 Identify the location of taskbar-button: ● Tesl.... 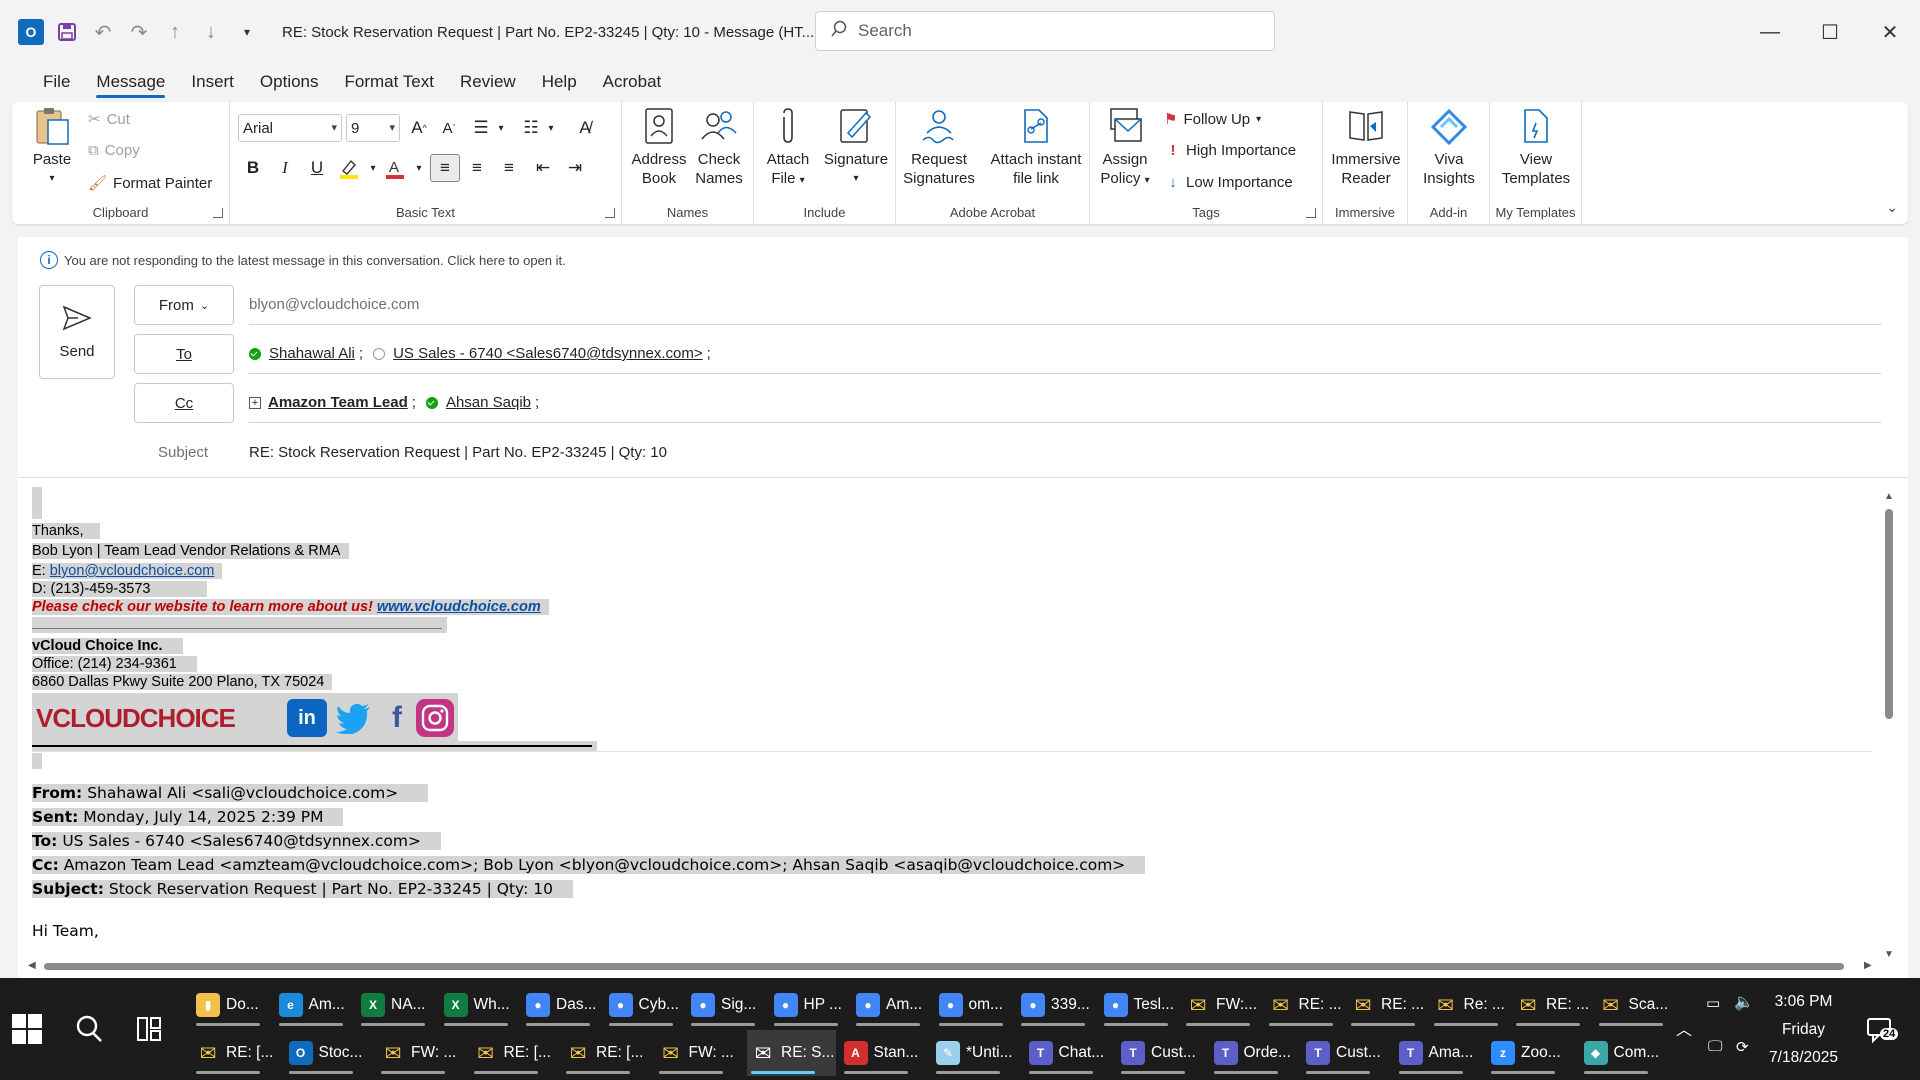
(1139, 1005).